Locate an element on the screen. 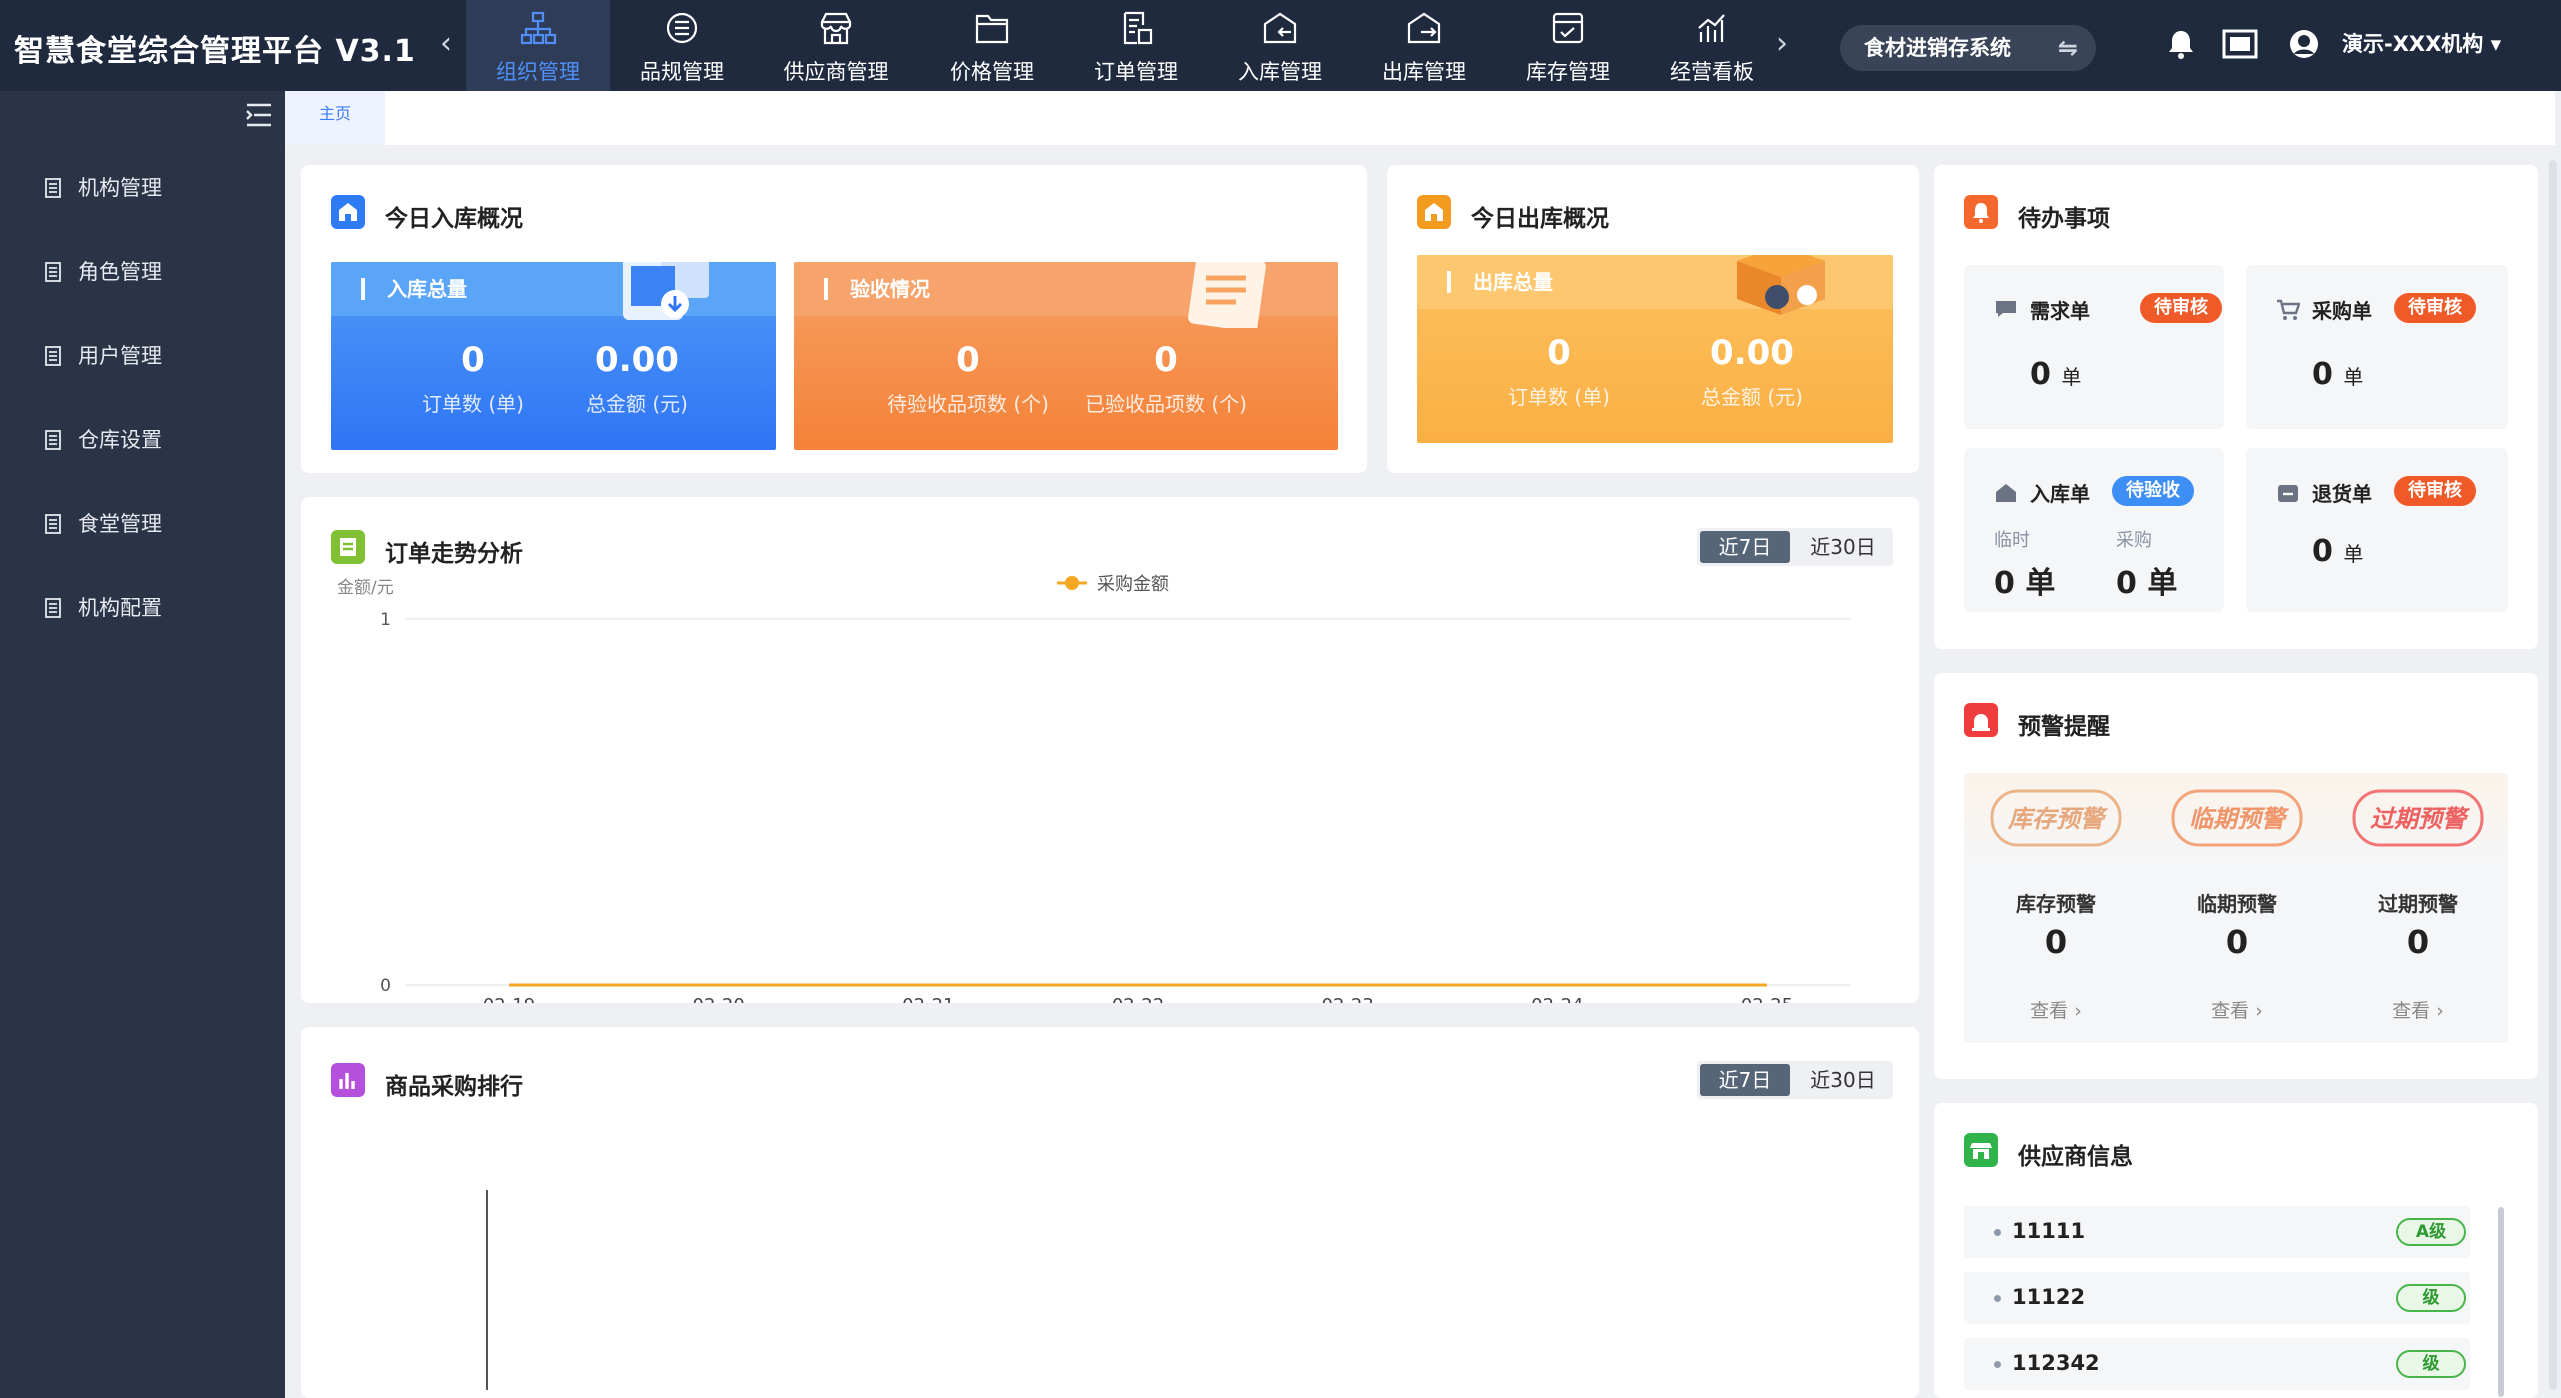  nav-tab-order: 订单管理 is located at coordinates (1136, 45).